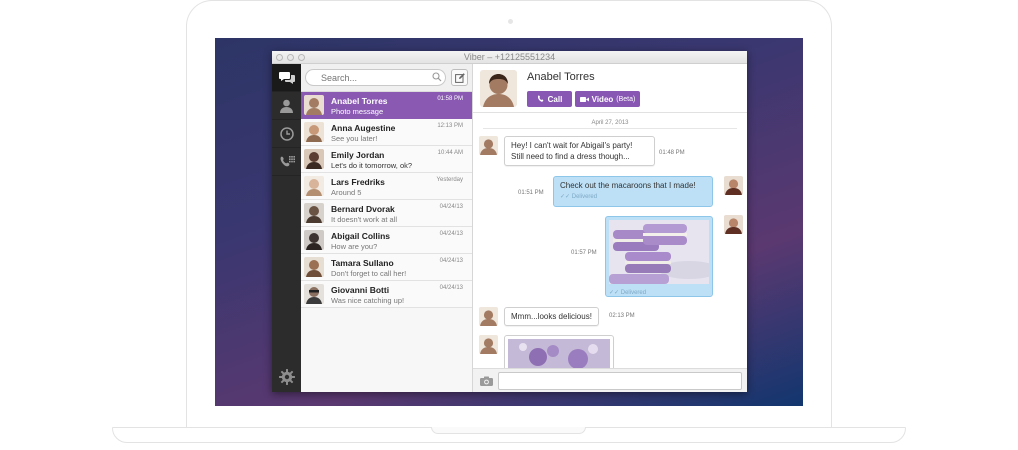 Image resolution: width=1018 pixels, height=450 pixels. I want to click on close-window-button, so click(279, 57).